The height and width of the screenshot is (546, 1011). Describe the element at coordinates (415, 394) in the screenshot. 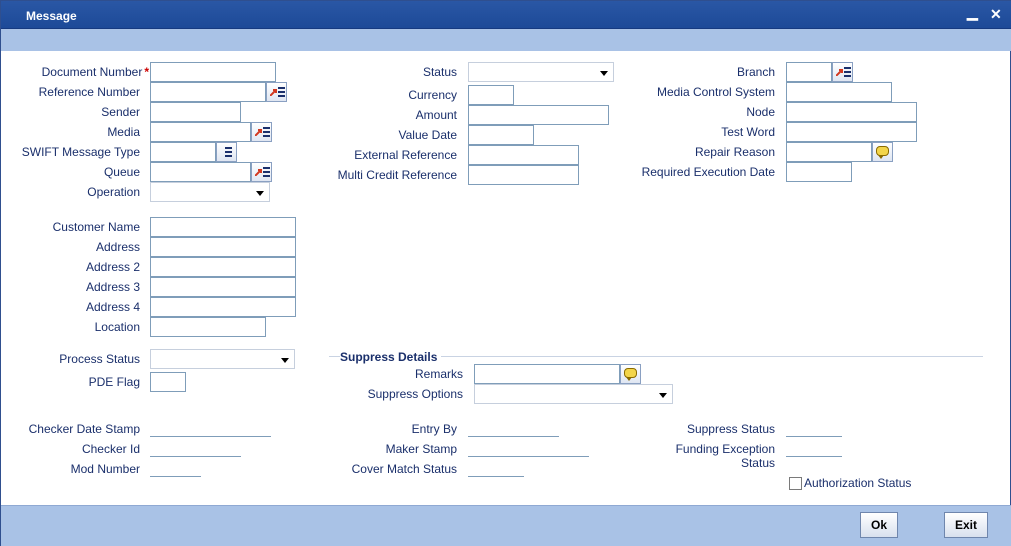

I see `suppress-options-label: Suppress Options` at that location.